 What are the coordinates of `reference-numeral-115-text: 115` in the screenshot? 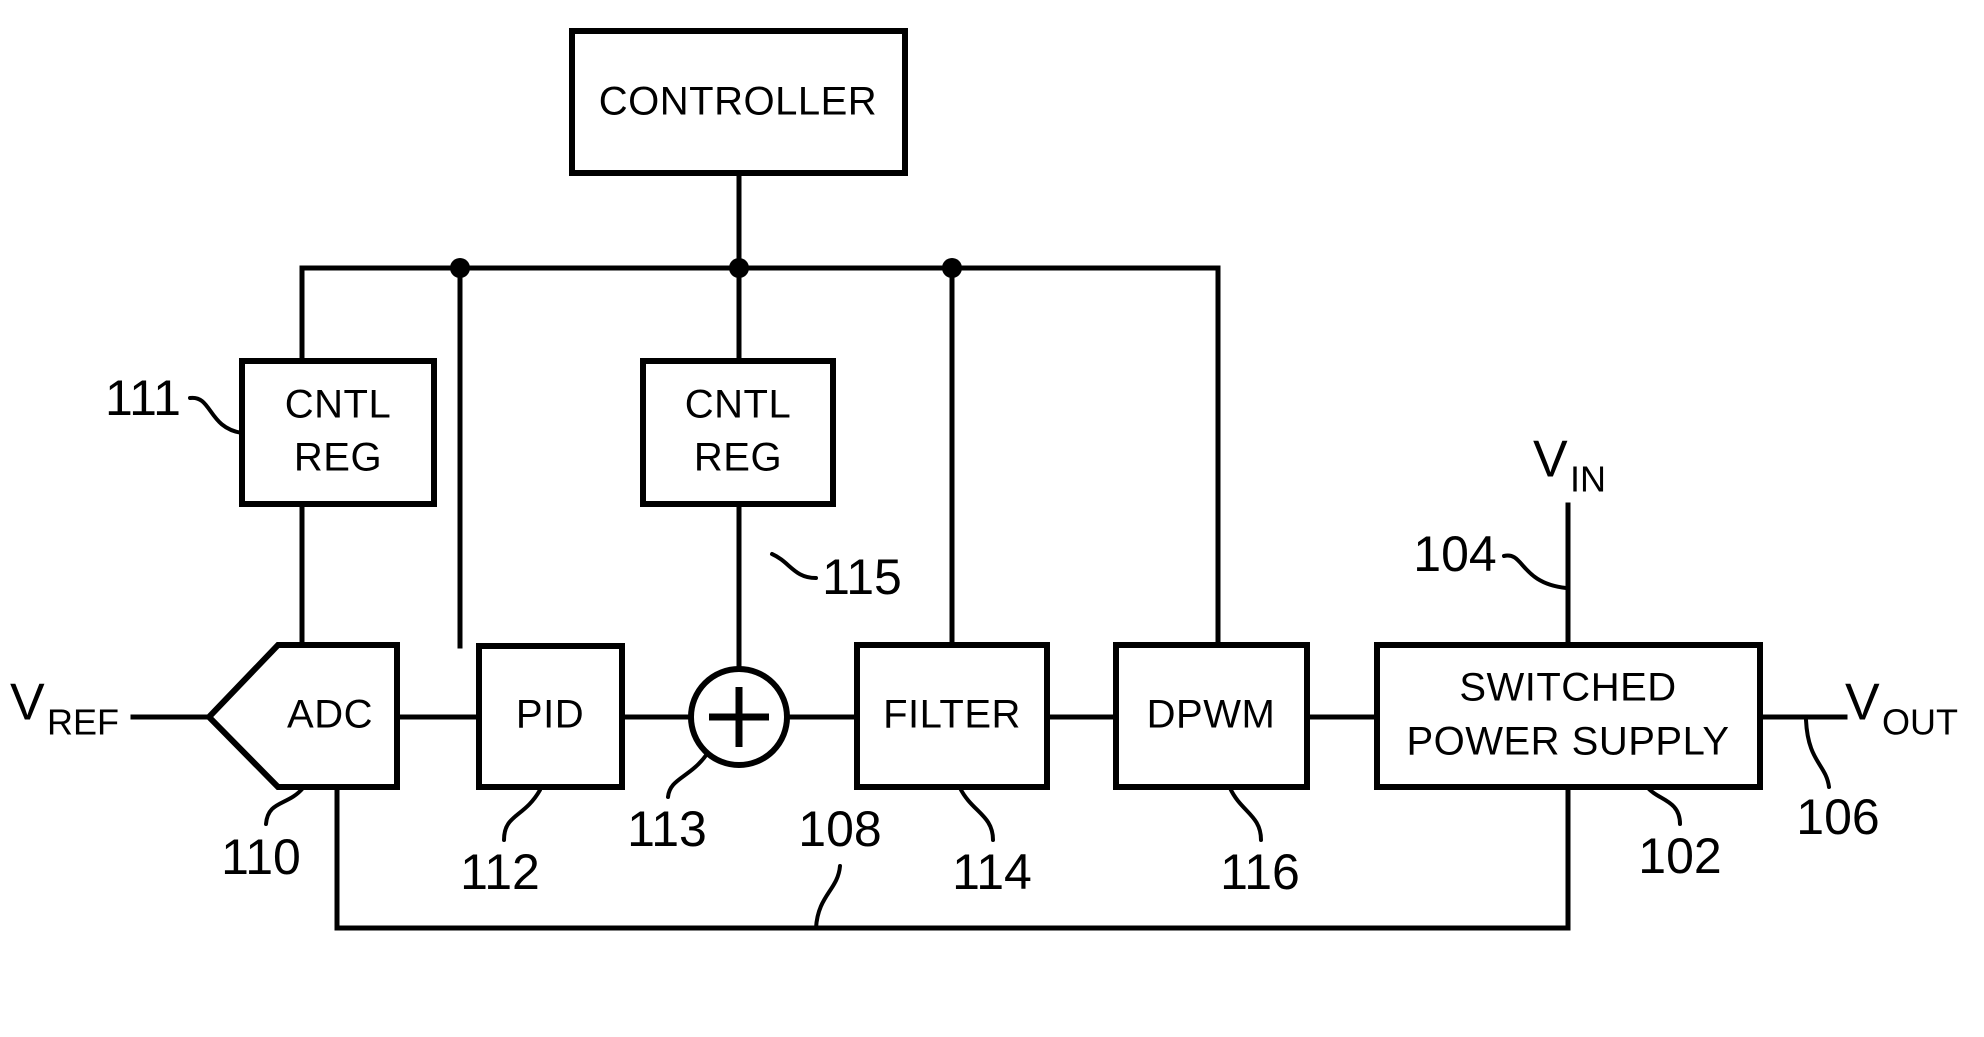 It's located at (862, 577).